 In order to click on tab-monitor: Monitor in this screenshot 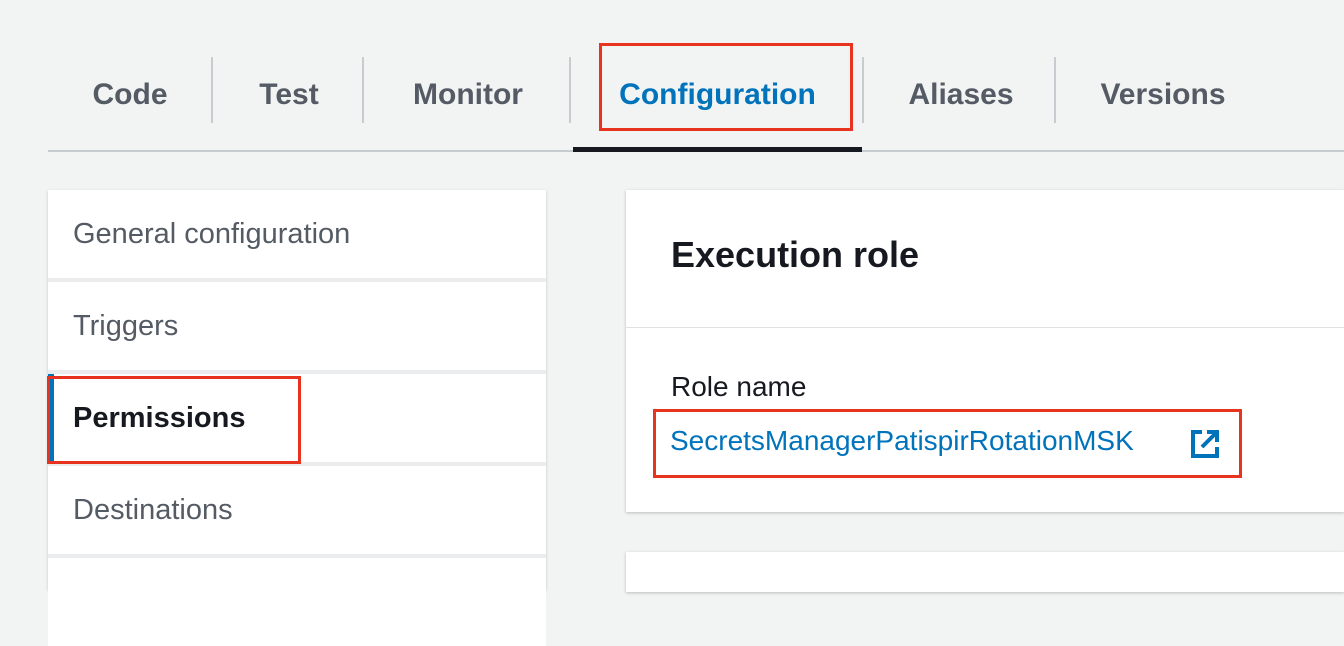, I will do `click(468, 95)`.